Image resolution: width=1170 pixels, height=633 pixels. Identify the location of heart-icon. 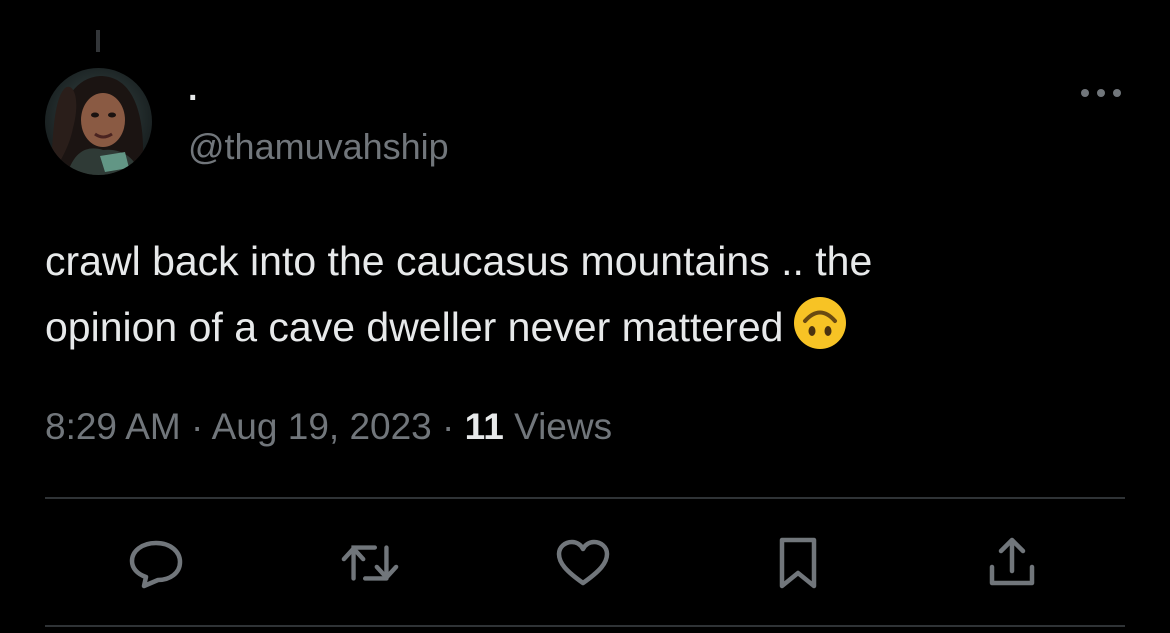
(583, 562).